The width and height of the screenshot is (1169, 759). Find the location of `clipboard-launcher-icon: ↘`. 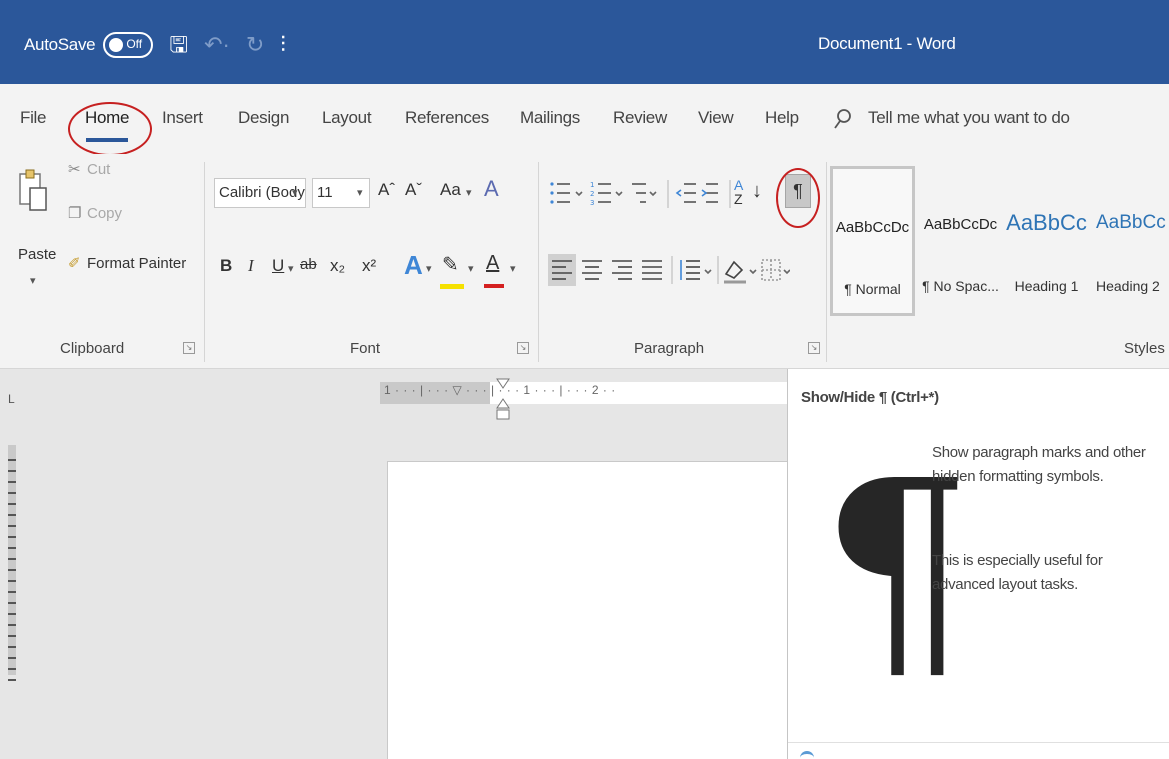

clipboard-launcher-icon: ↘ is located at coordinates (189, 348).